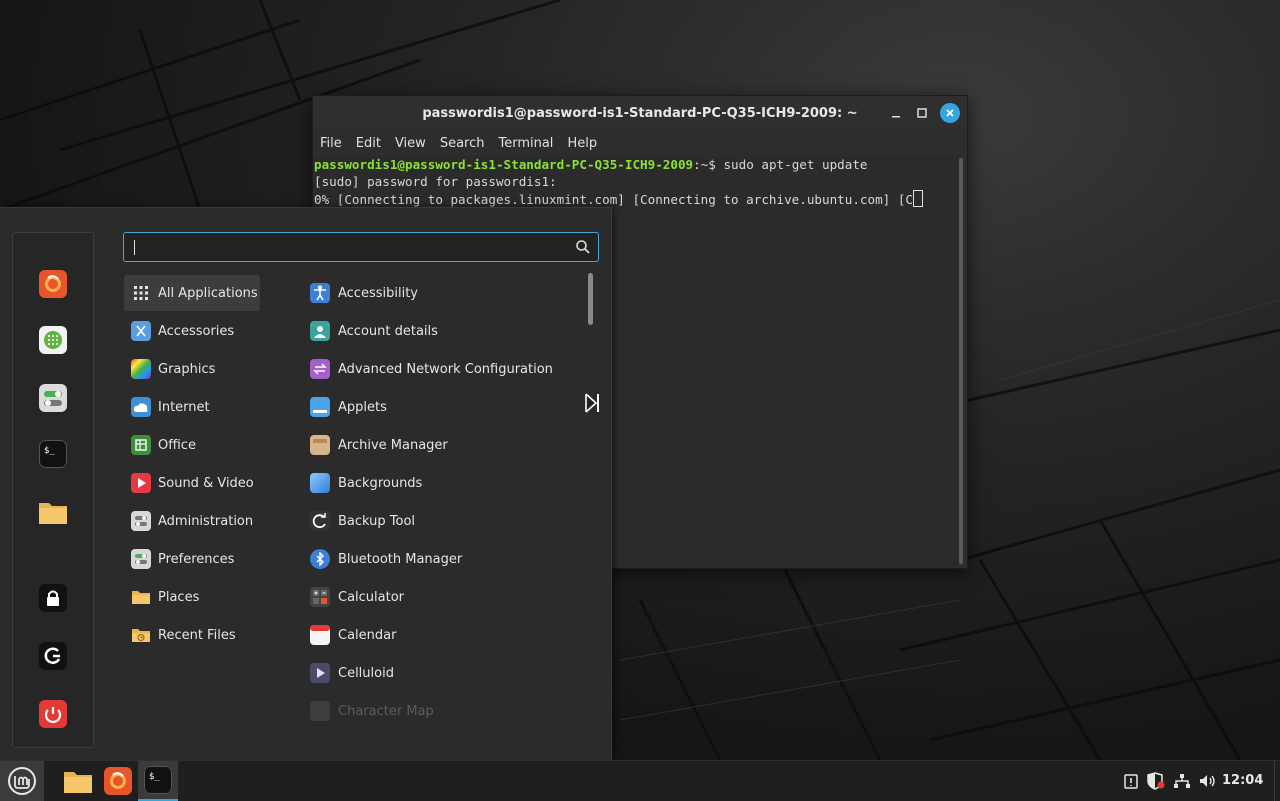 This screenshot has width=1280, height=801. I want to click on category-accessories: Accessories, so click(192, 331).